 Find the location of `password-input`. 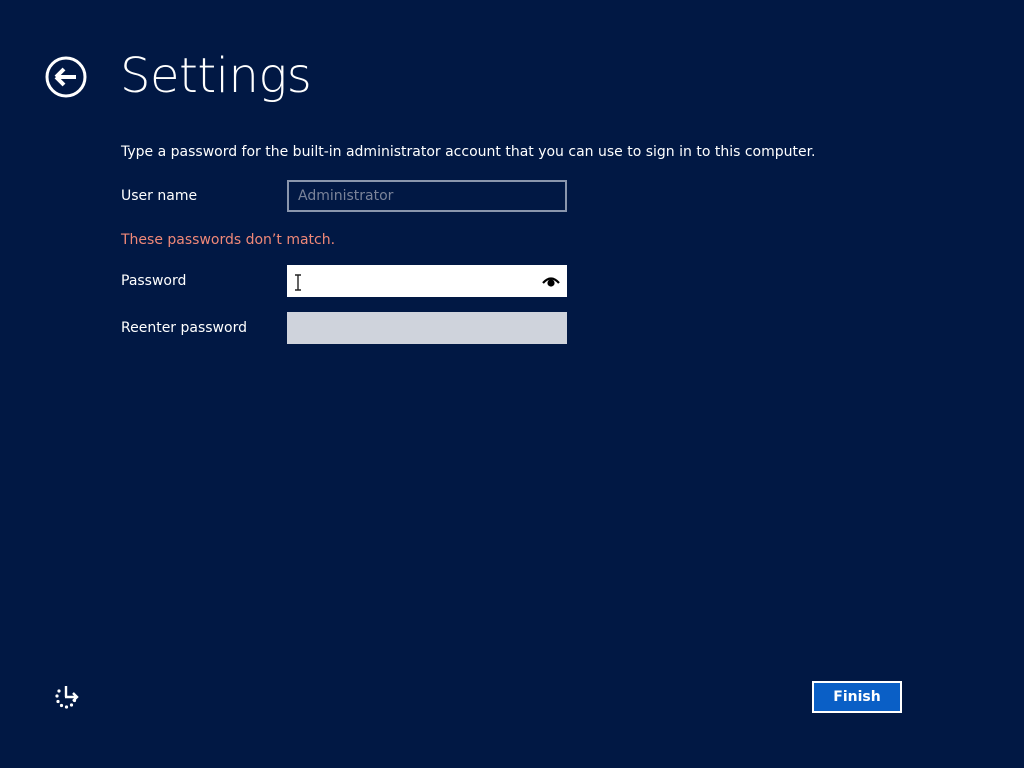

password-input is located at coordinates (427, 281).